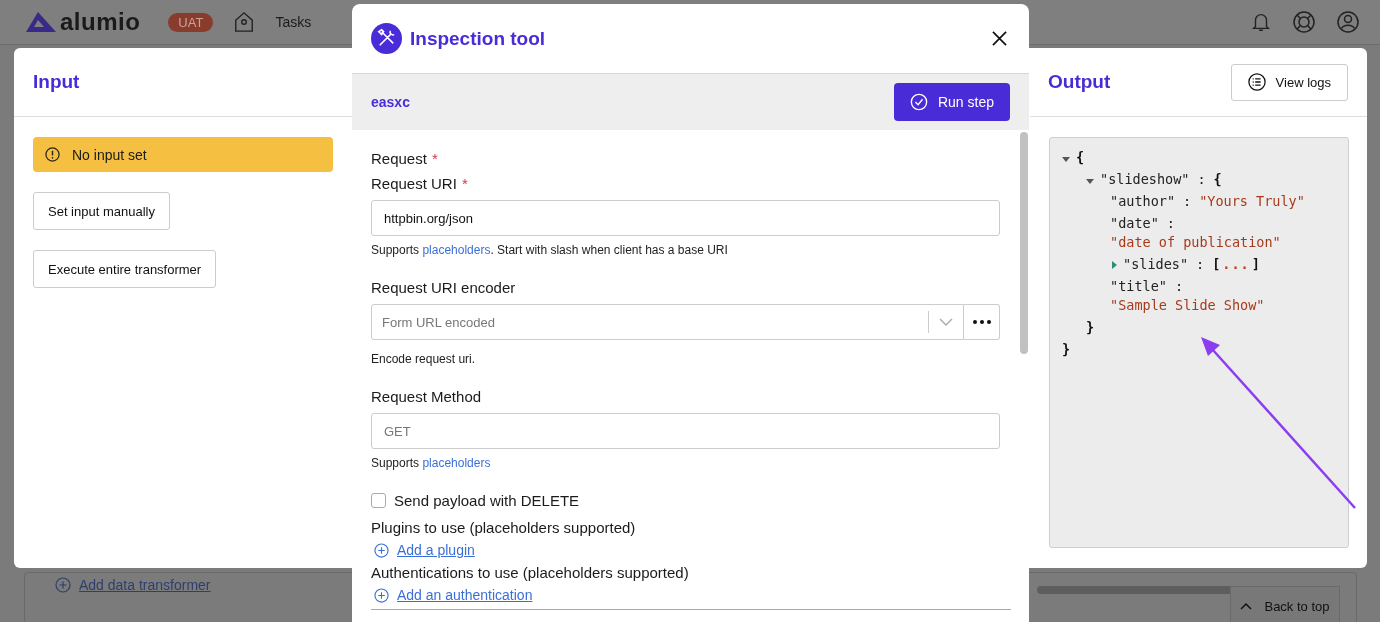 Image resolution: width=1380 pixels, height=622 pixels. Describe the element at coordinates (465, 595) in the screenshot. I see `add-link: Add an authentication` at that location.